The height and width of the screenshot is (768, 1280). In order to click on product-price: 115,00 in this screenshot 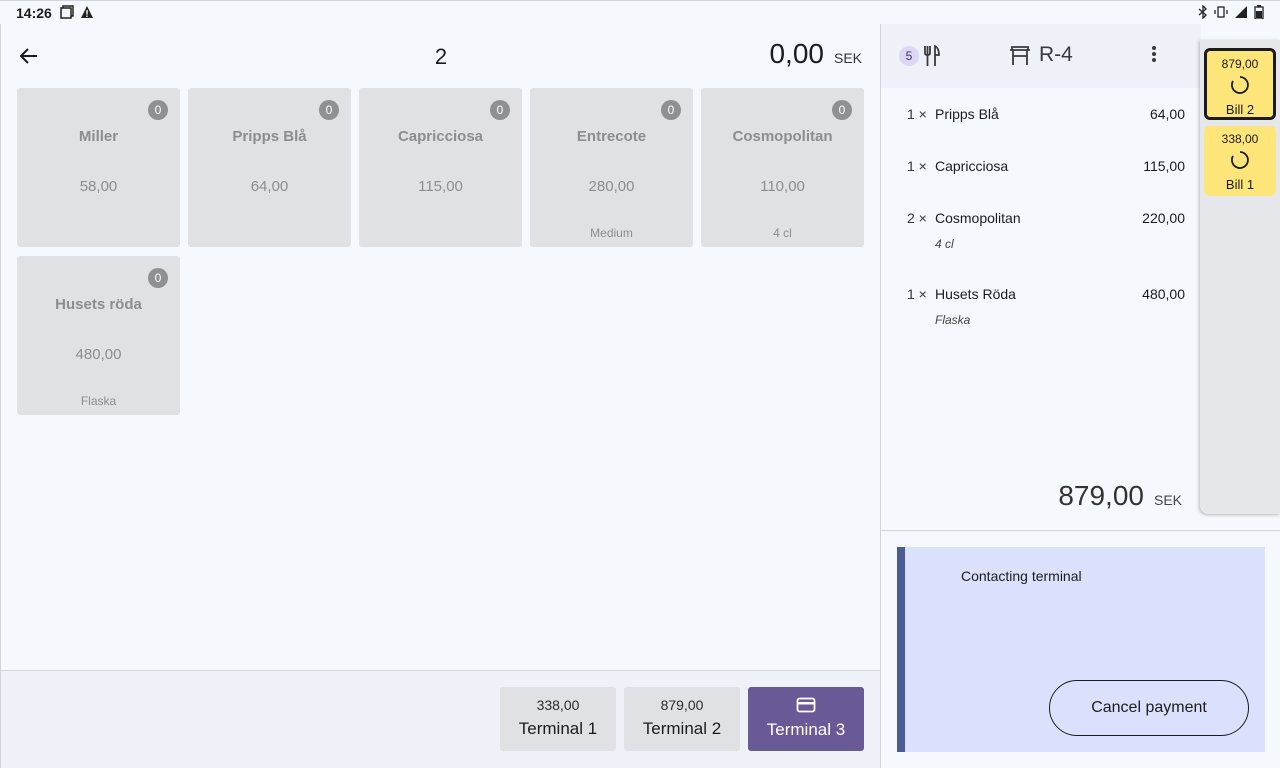, I will do `click(440, 186)`.